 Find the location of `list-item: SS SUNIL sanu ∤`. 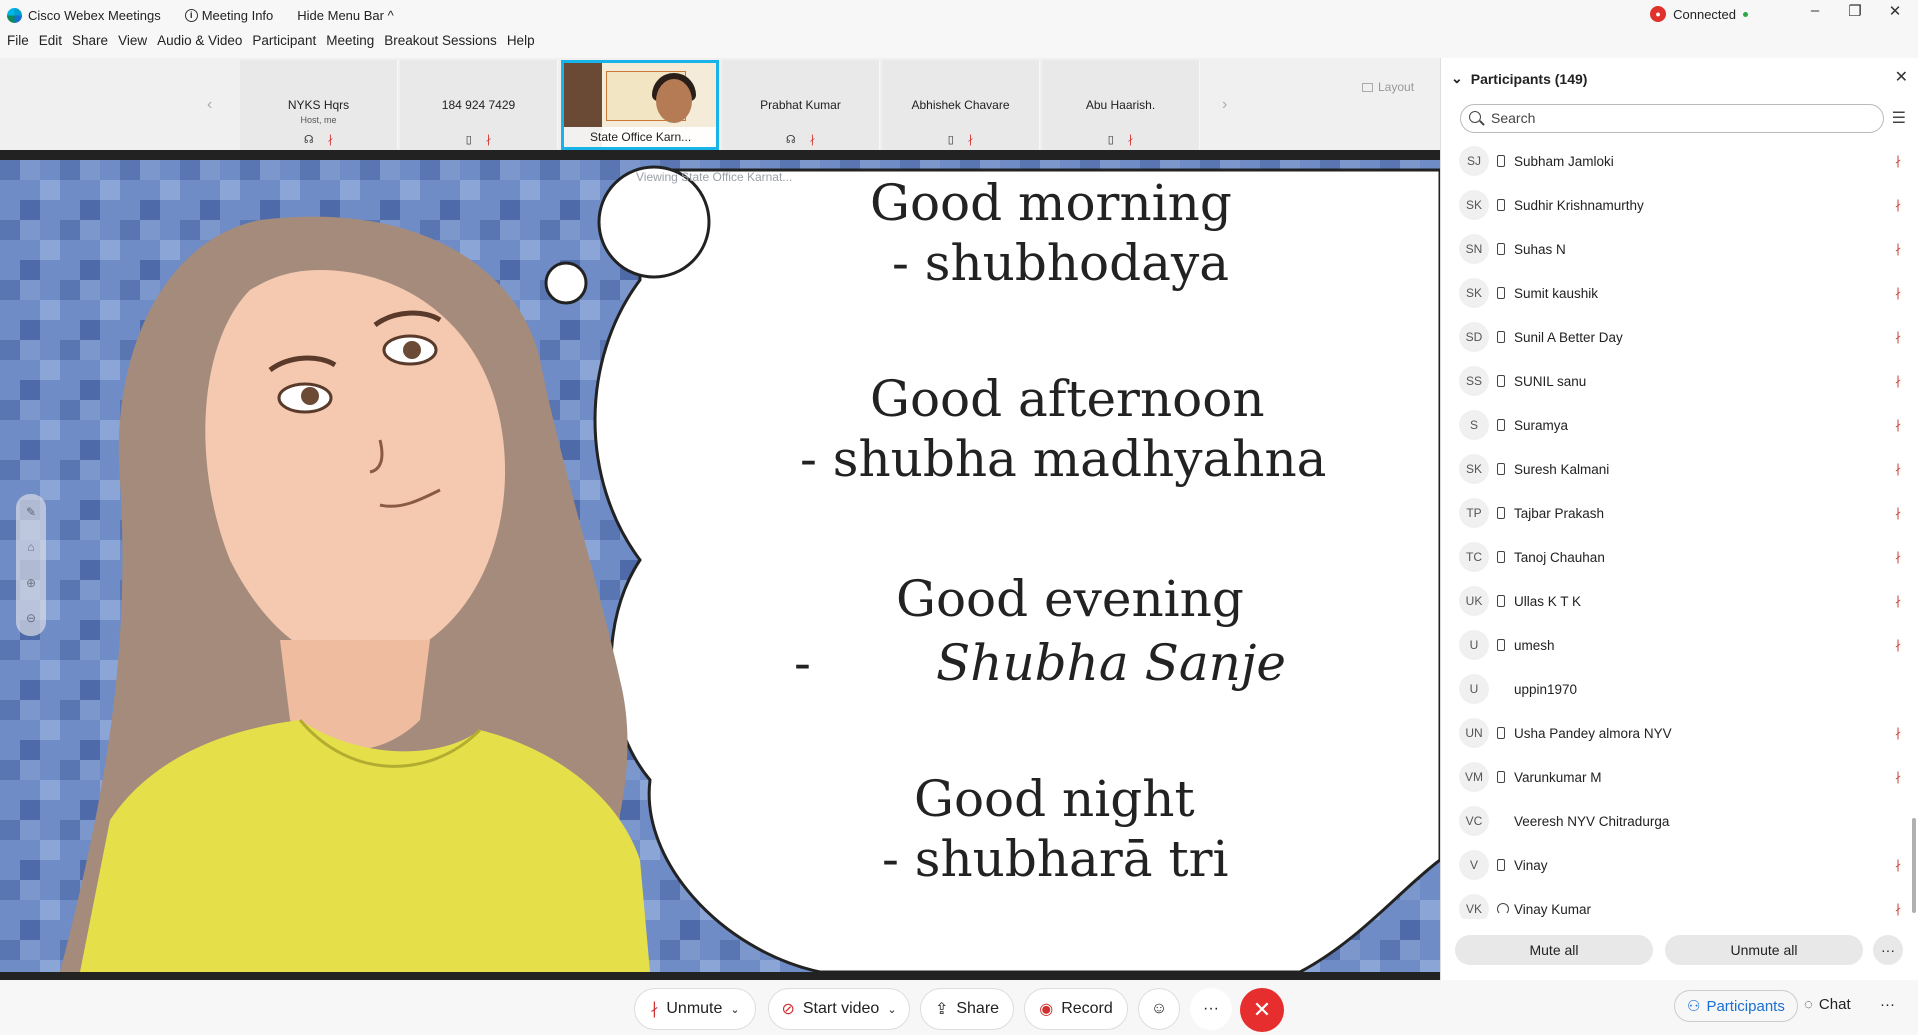

list-item: SS SUNIL sanu ∤ is located at coordinates (1679, 381).